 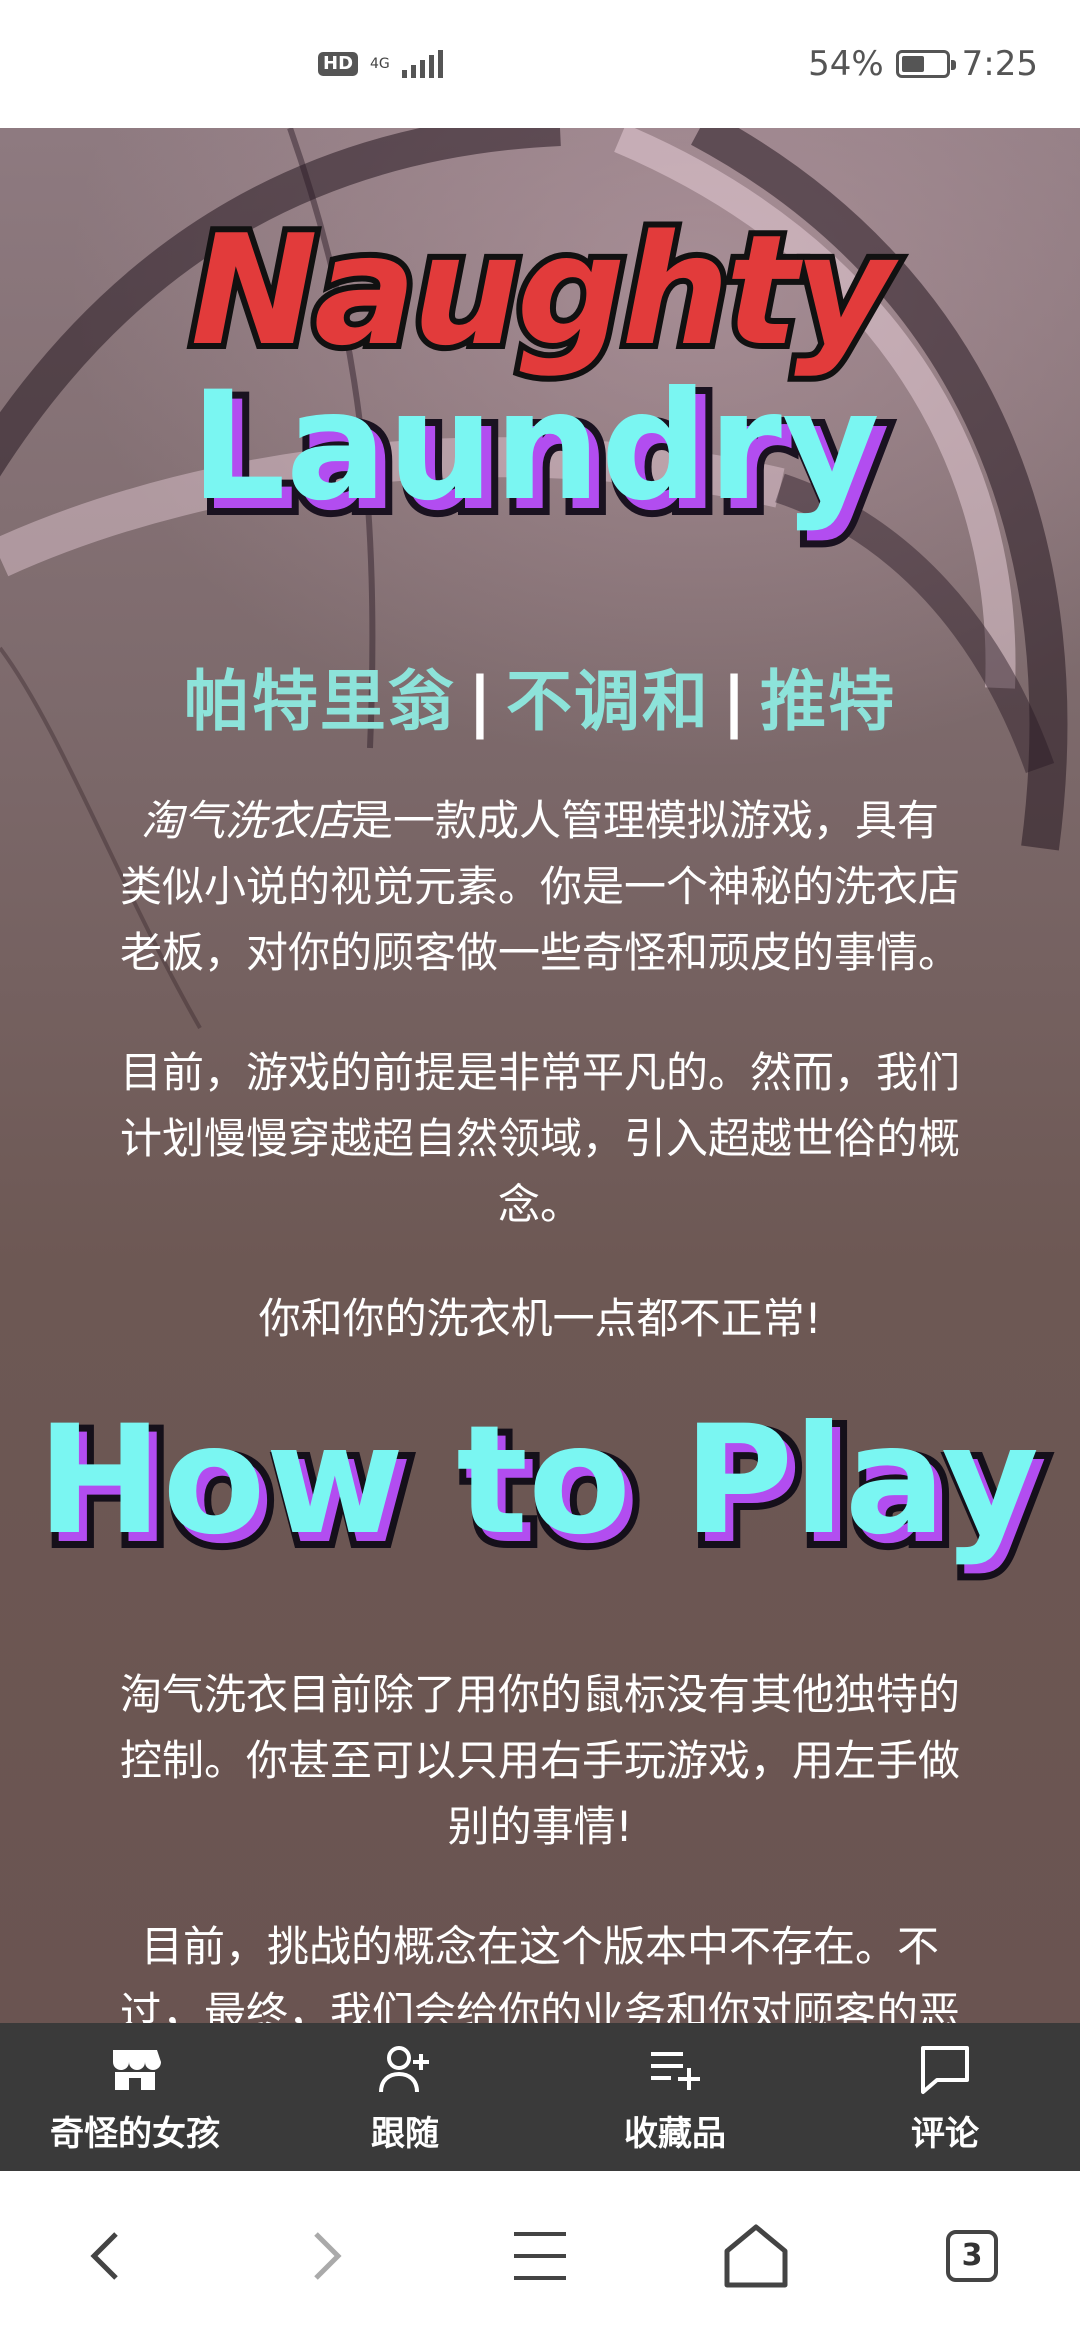 I want to click on menu-button, so click(x=540, y=2256).